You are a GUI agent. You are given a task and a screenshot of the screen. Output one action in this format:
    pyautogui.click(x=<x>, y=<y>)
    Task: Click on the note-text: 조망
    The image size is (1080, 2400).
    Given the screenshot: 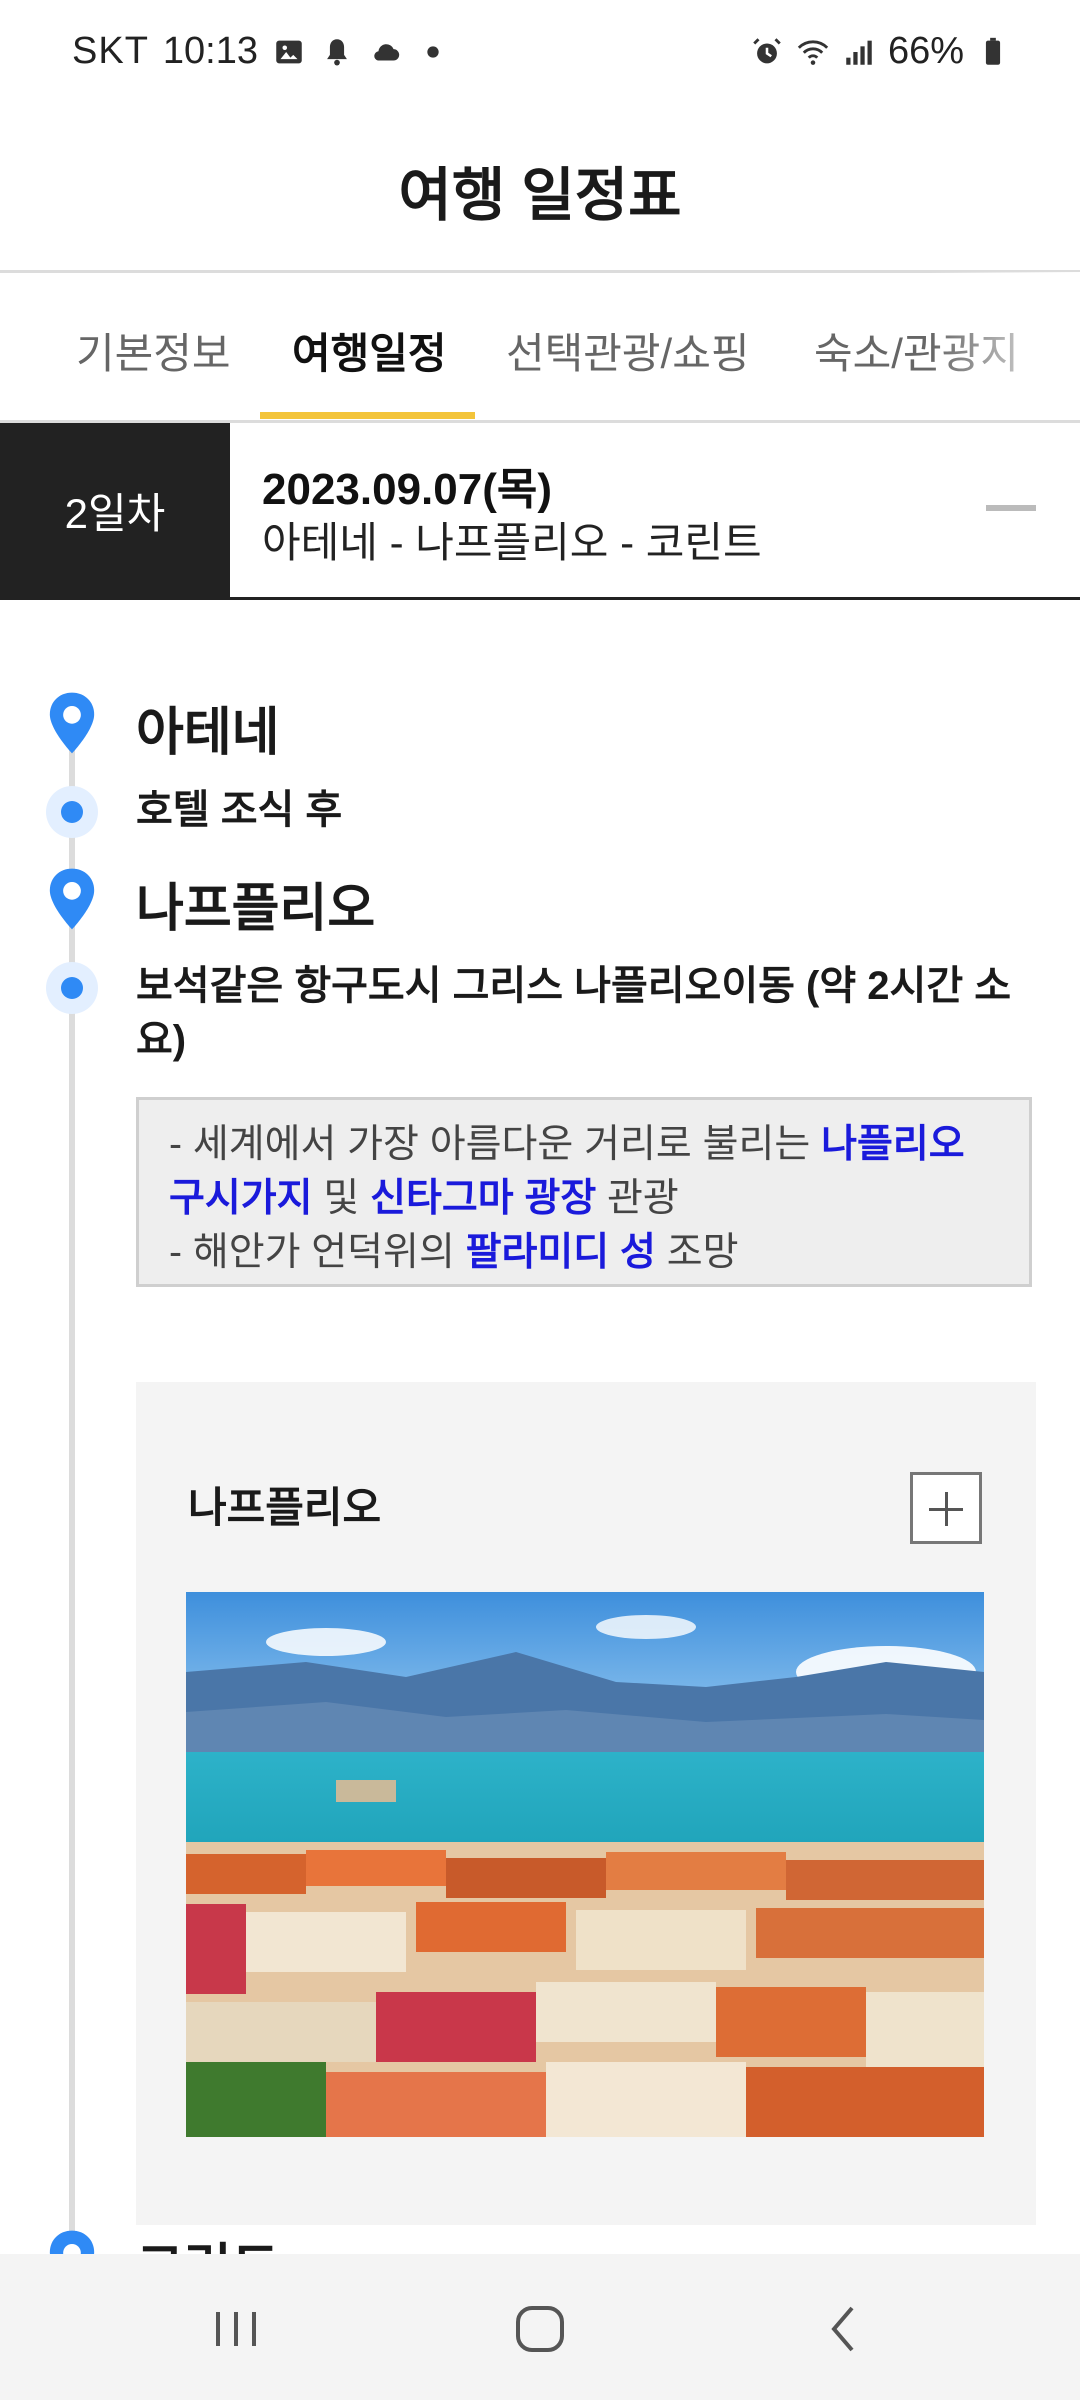 What is the action you would take?
    pyautogui.click(x=697, y=1252)
    